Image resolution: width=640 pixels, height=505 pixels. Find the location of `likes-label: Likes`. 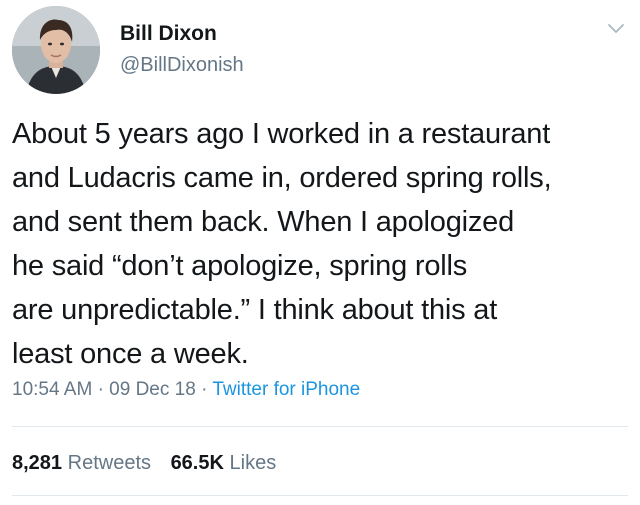

likes-label: Likes is located at coordinates (253, 463).